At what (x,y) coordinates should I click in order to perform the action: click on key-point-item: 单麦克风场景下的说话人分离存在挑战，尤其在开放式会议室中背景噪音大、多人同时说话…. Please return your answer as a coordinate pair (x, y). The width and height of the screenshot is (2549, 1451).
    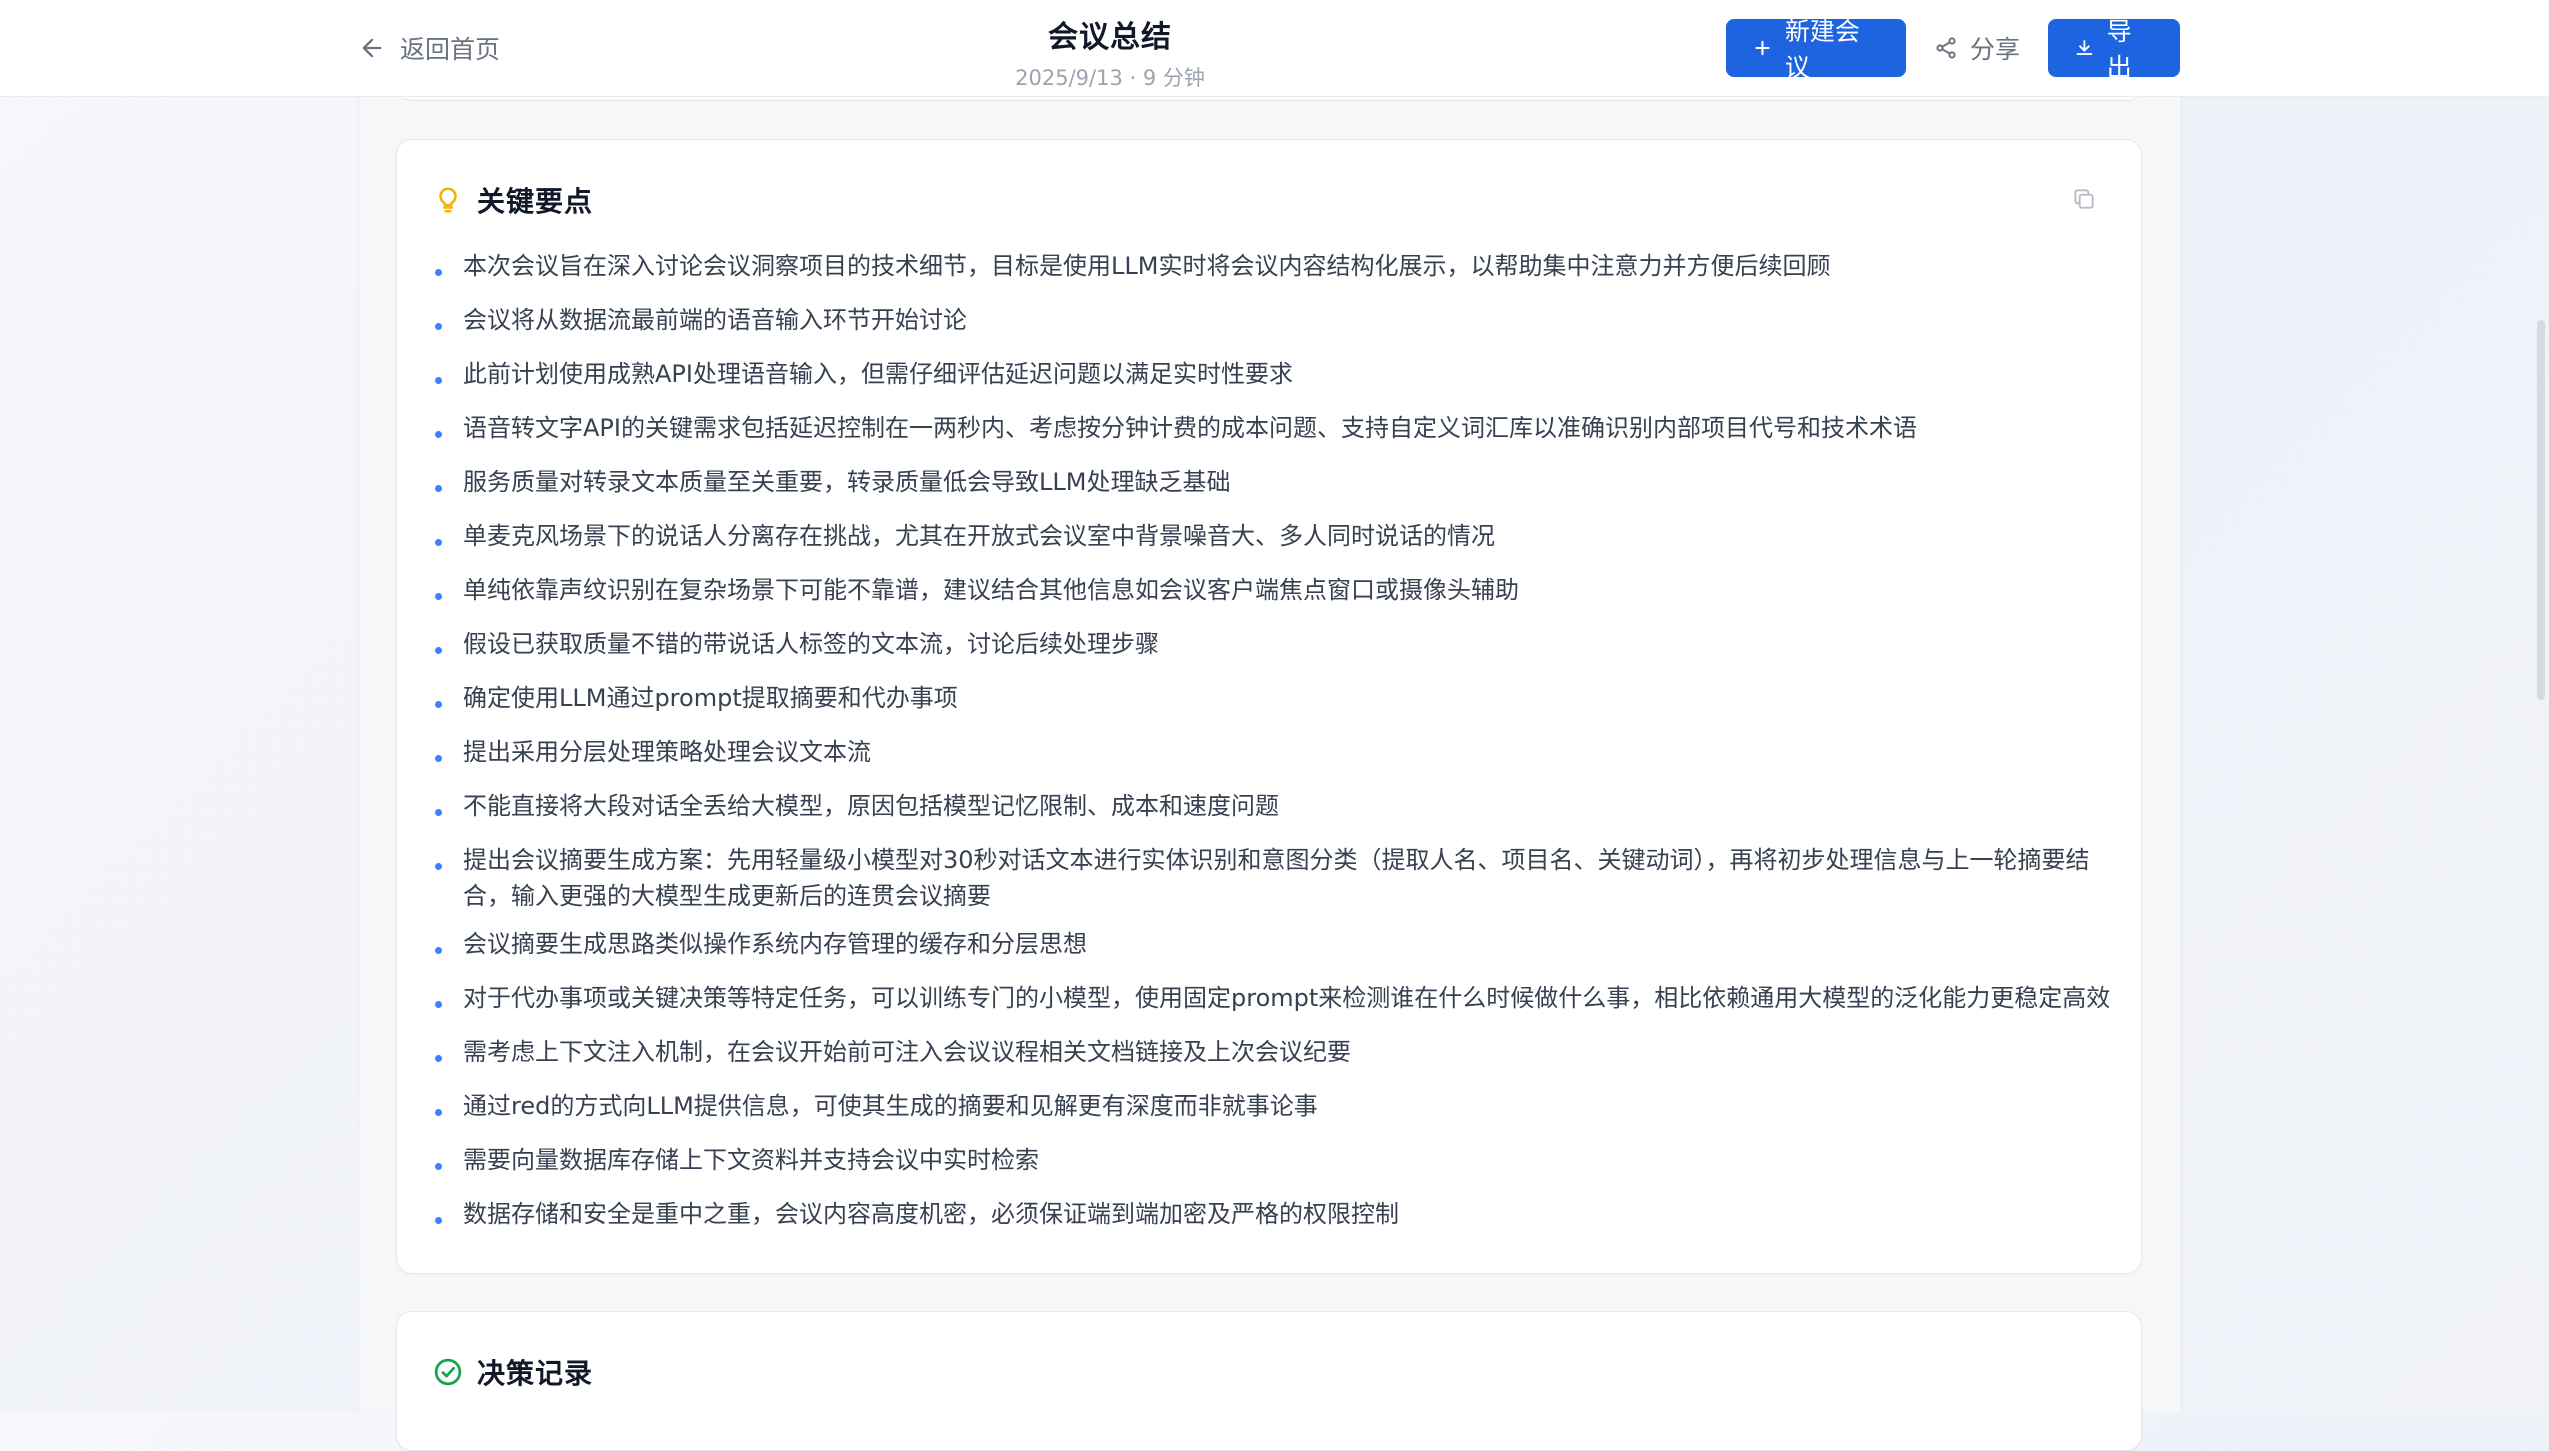
    Looking at the image, I should click on (1273, 536).